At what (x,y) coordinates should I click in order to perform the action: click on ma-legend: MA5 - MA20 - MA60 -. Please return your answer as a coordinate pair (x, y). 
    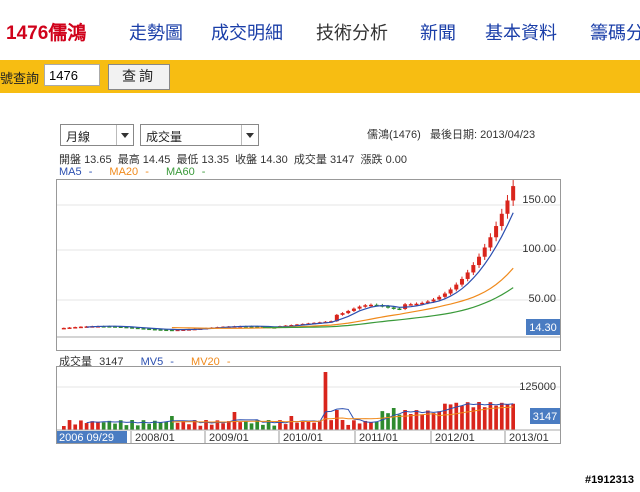
    Looking at the image, I should click on (136, 172).